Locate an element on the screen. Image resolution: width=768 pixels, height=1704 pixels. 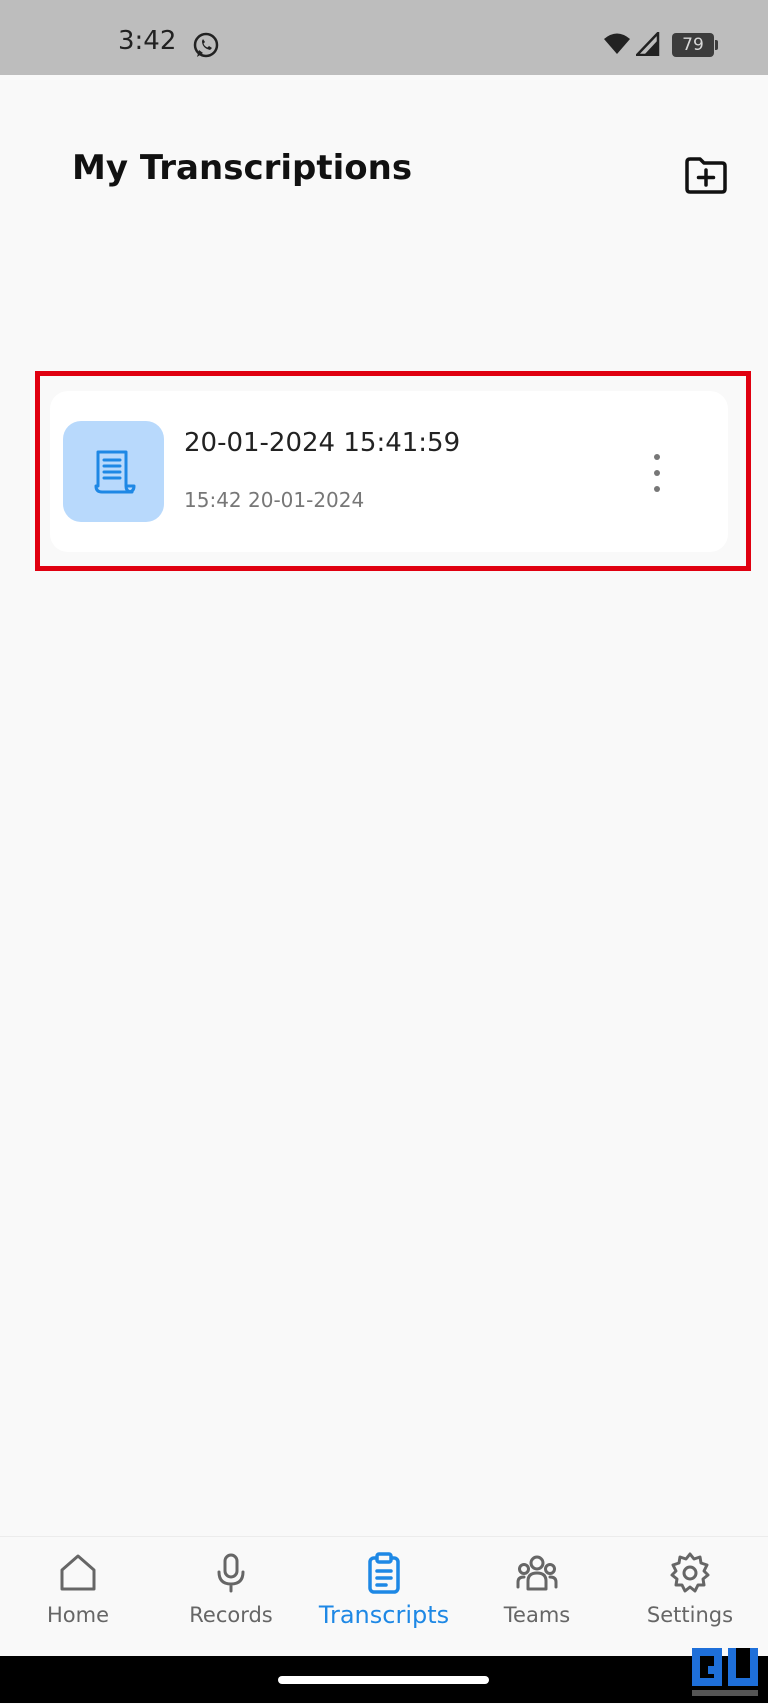
nav-label: Records is located at coordinates (231, 1615).